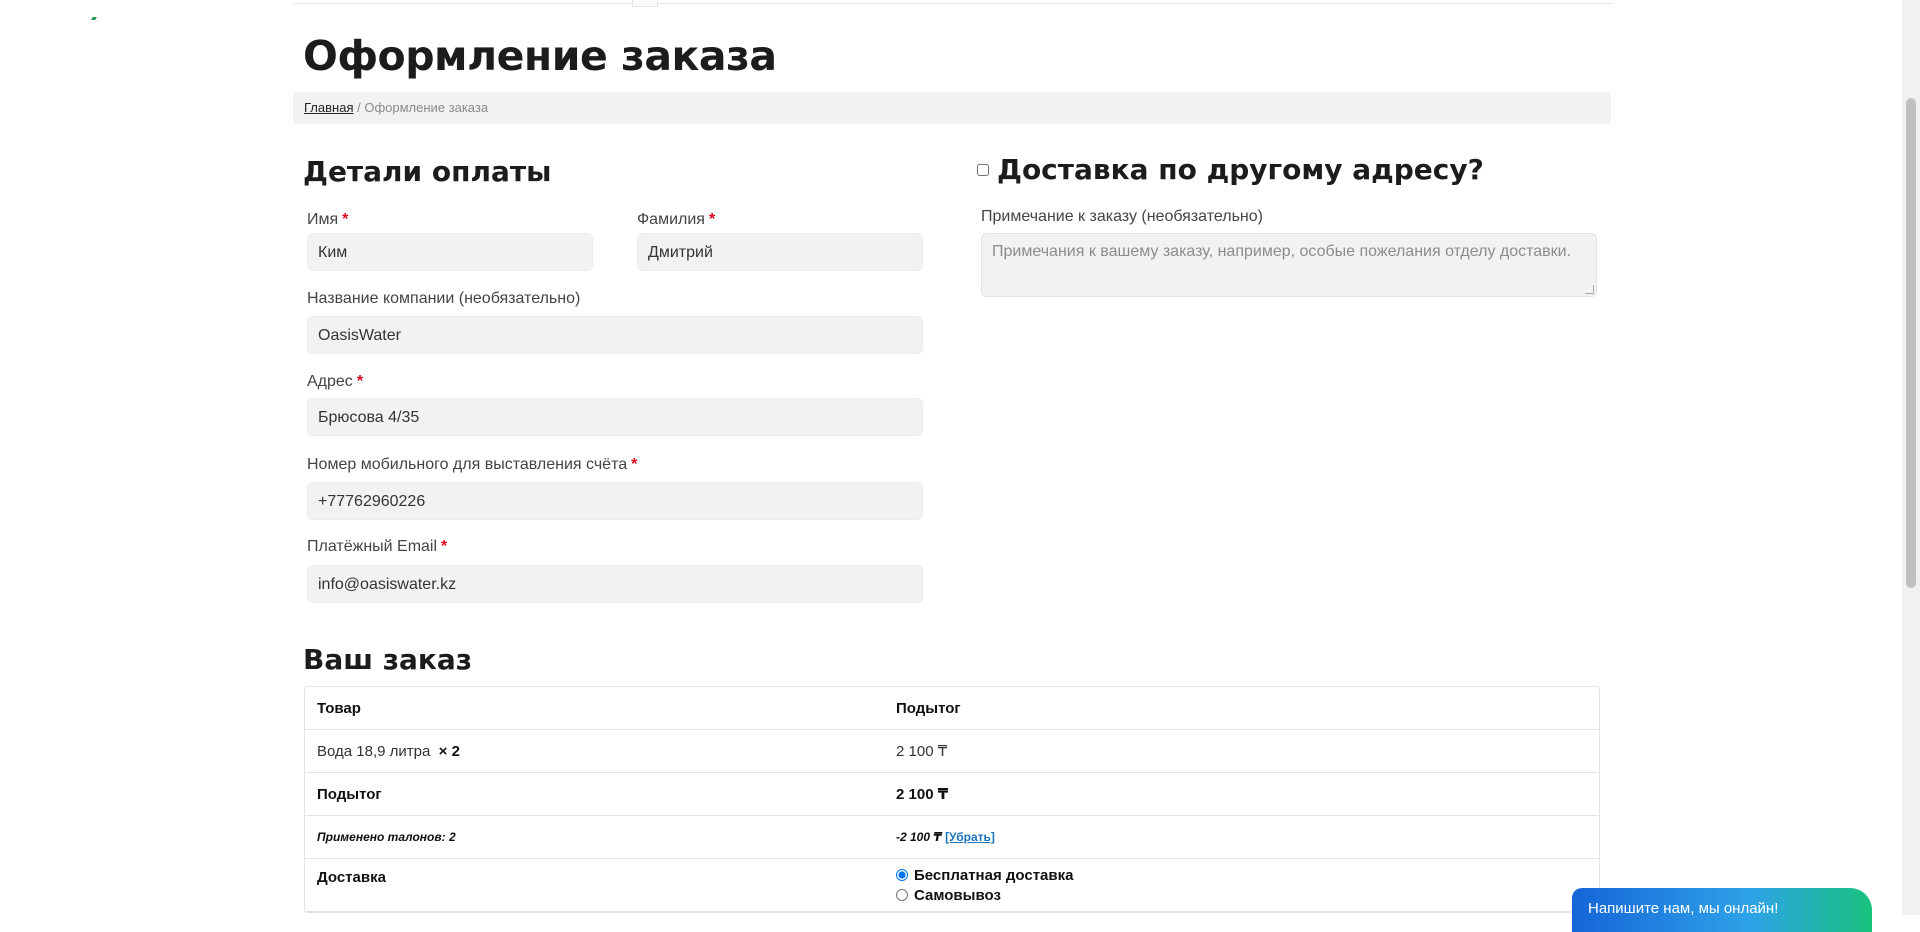 Image resolution: width=1920 pixels, height=932 pixels. I want to click on shipping-title: Доставка по другому адресу?, so click(1240, 169).